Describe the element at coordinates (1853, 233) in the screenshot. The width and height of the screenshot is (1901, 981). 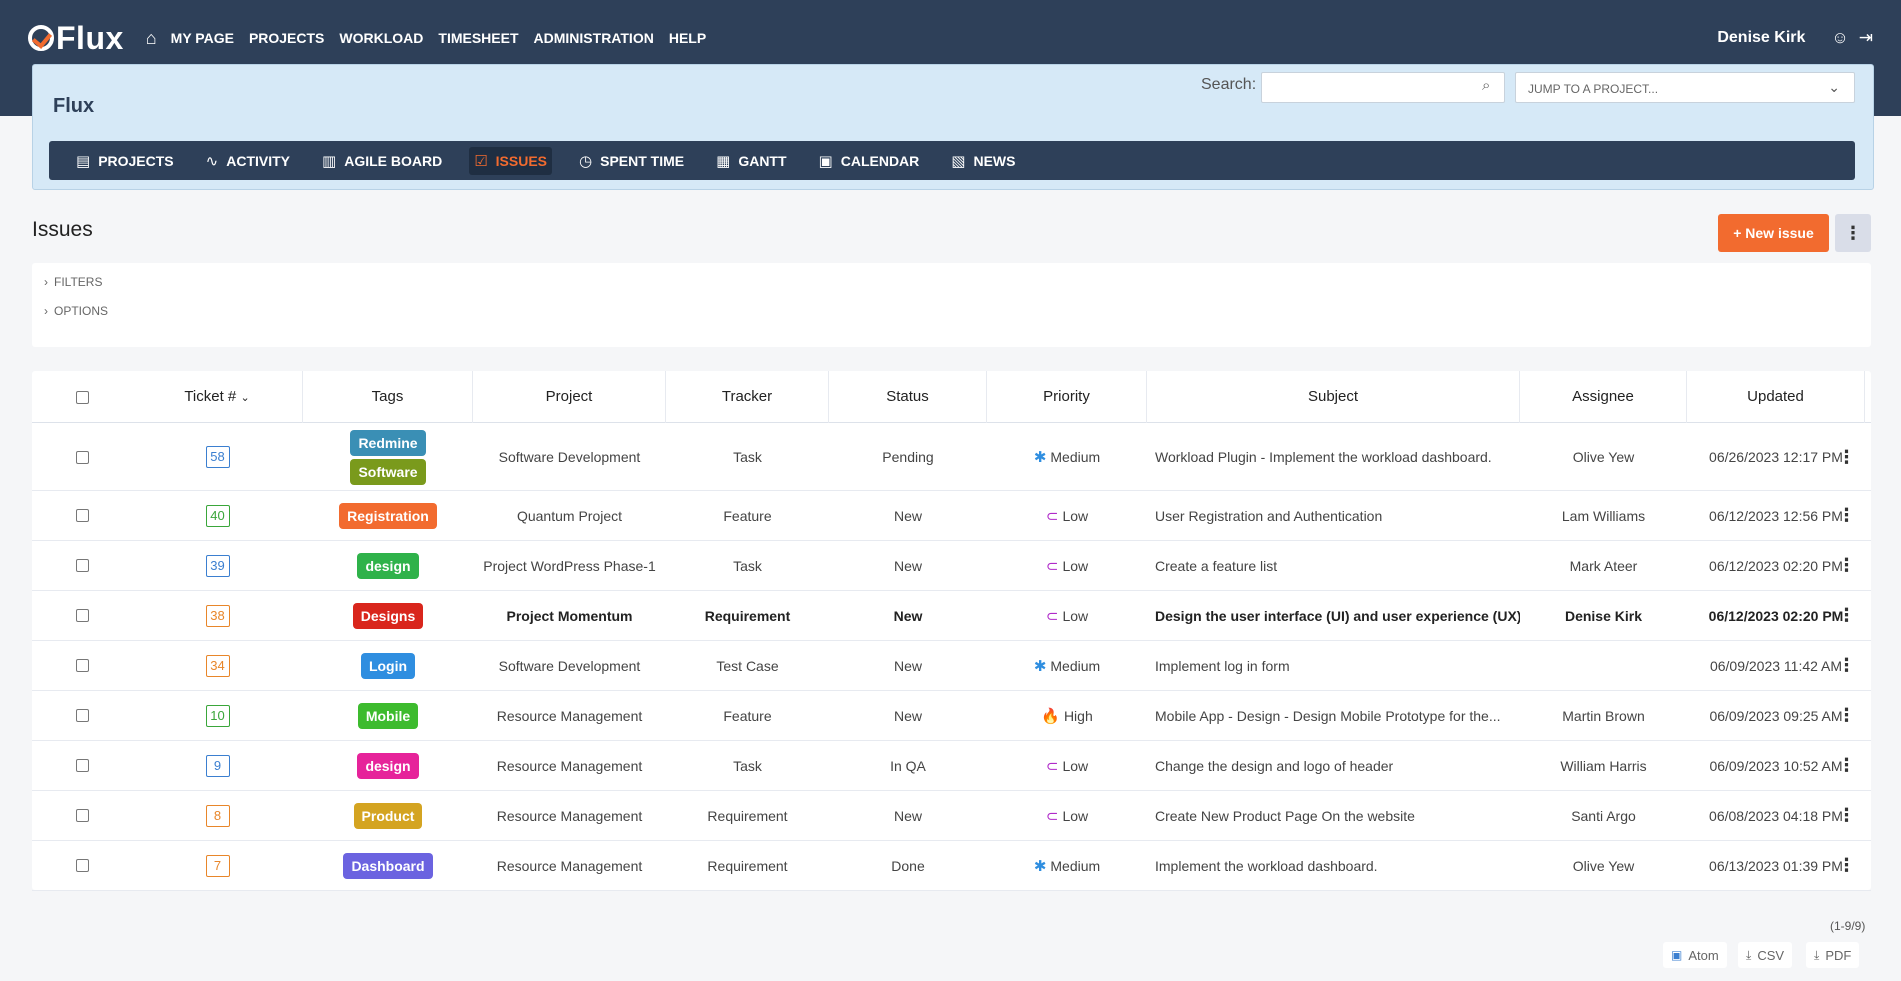
I see `more-actions-button: ⋮` at that location.